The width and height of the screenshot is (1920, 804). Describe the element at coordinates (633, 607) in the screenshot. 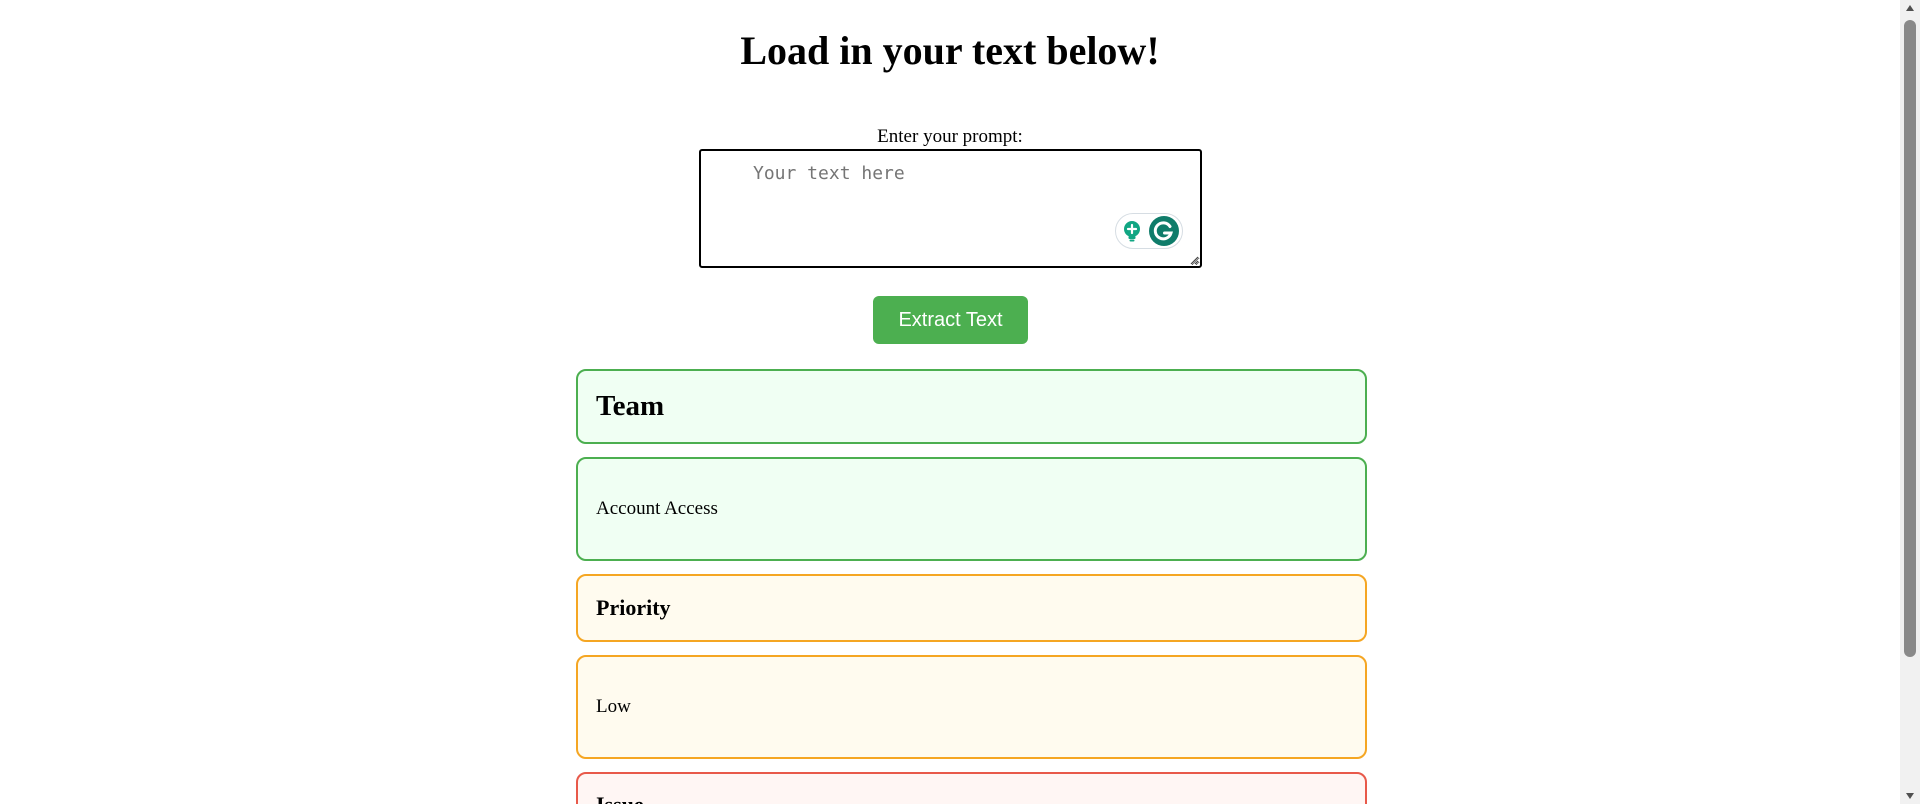

I see `result-heading: Priority` at that location.